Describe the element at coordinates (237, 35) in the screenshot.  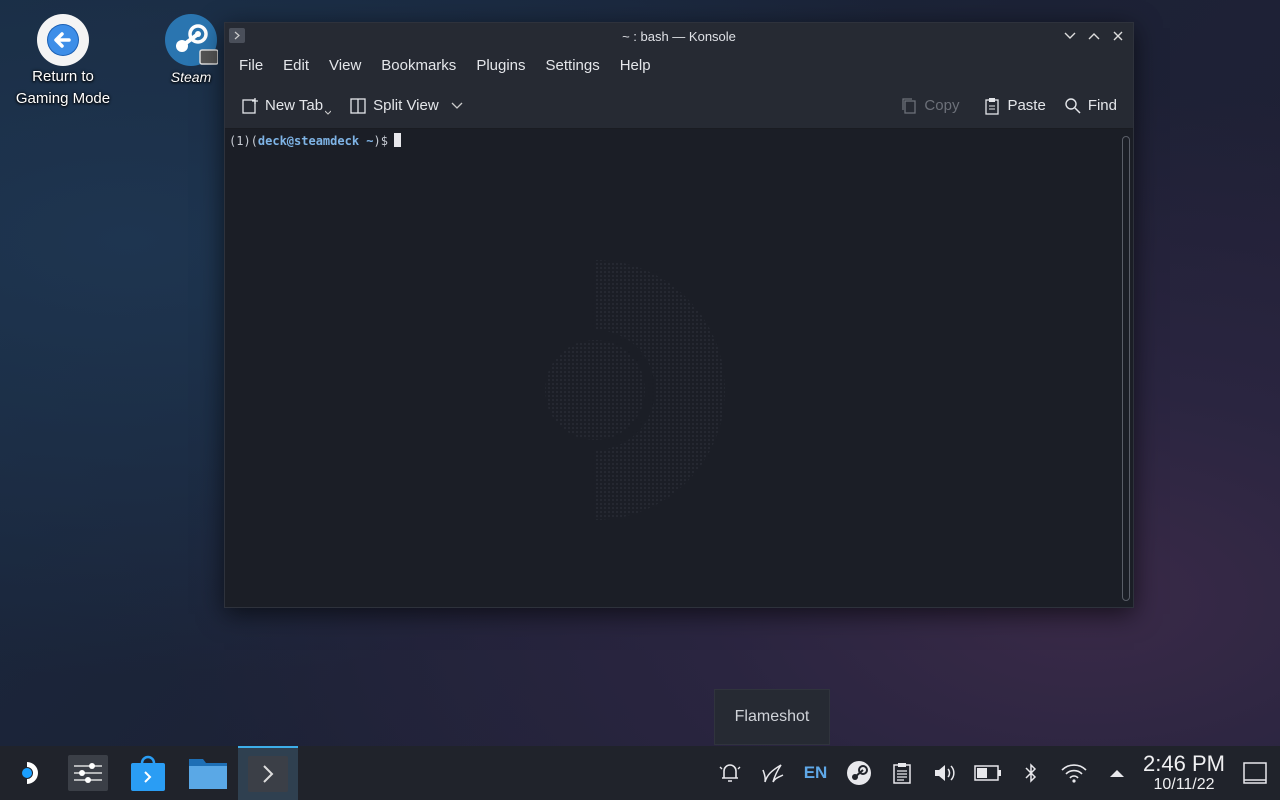
I see `konsole-app-icon` at that location.